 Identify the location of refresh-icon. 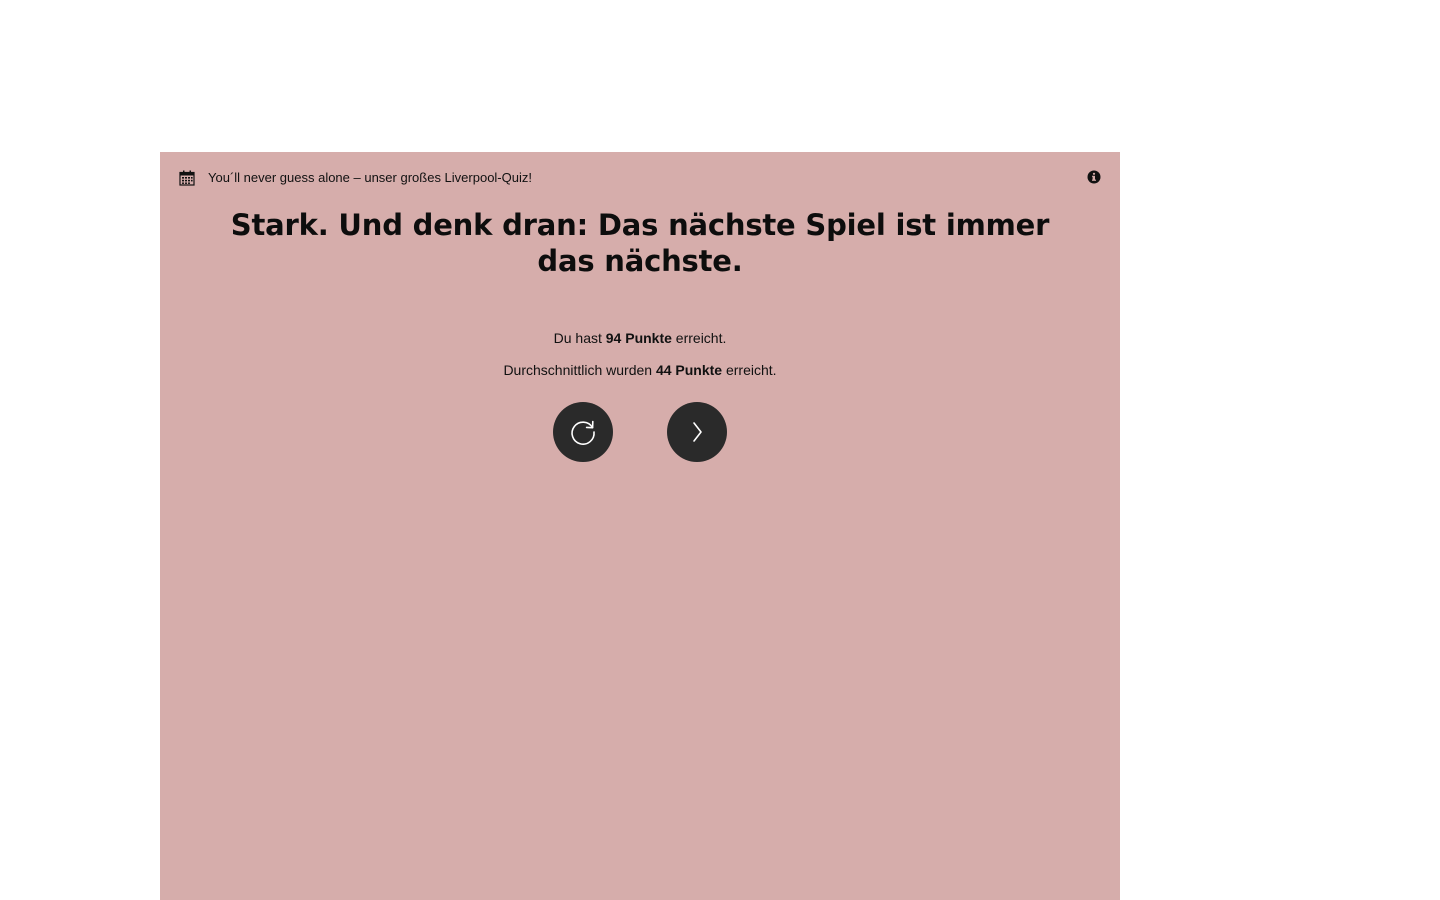
(583, 432).